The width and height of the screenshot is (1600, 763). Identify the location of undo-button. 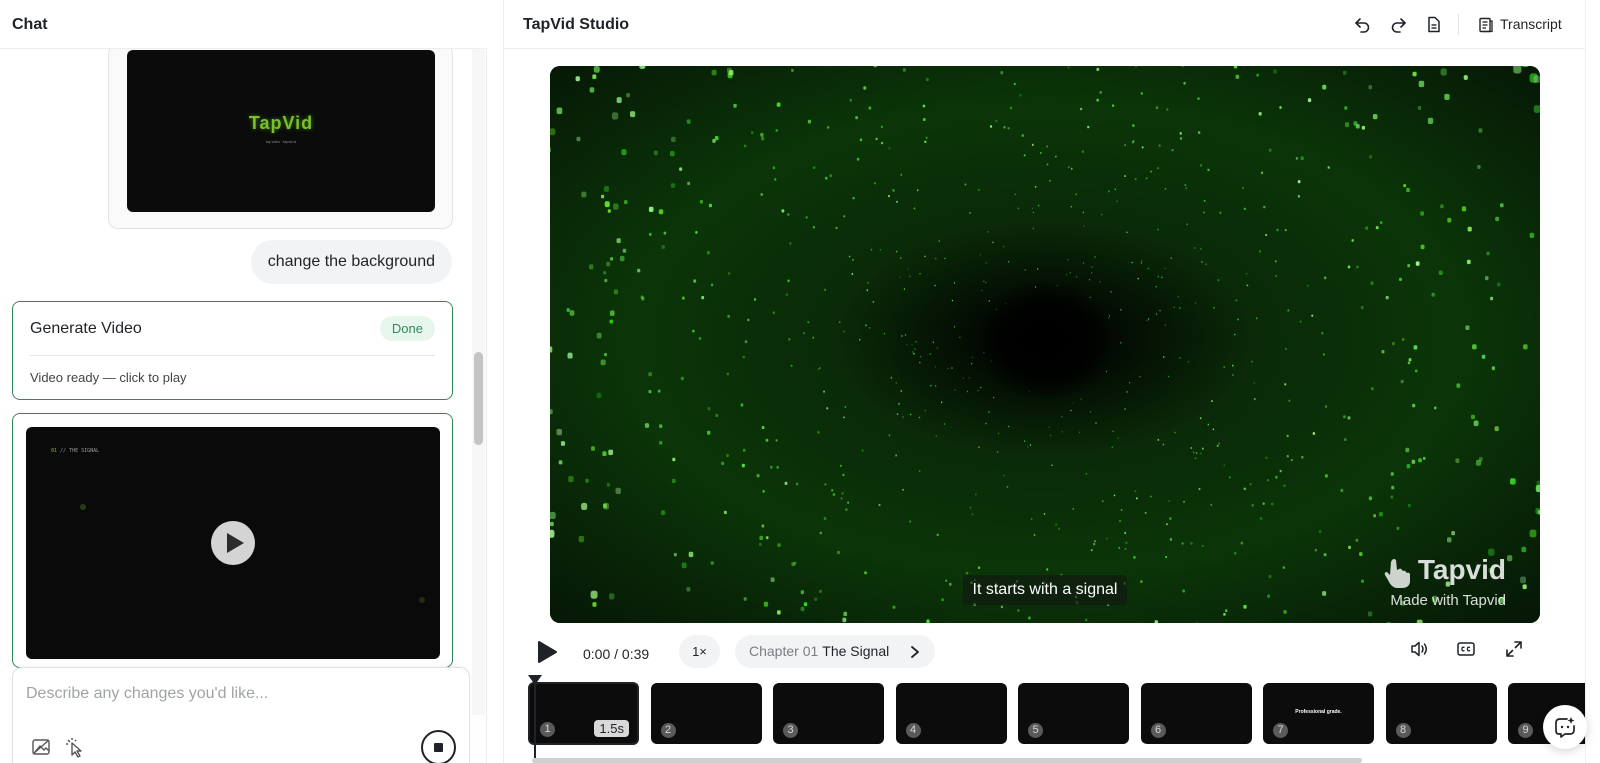
(1362, 24).